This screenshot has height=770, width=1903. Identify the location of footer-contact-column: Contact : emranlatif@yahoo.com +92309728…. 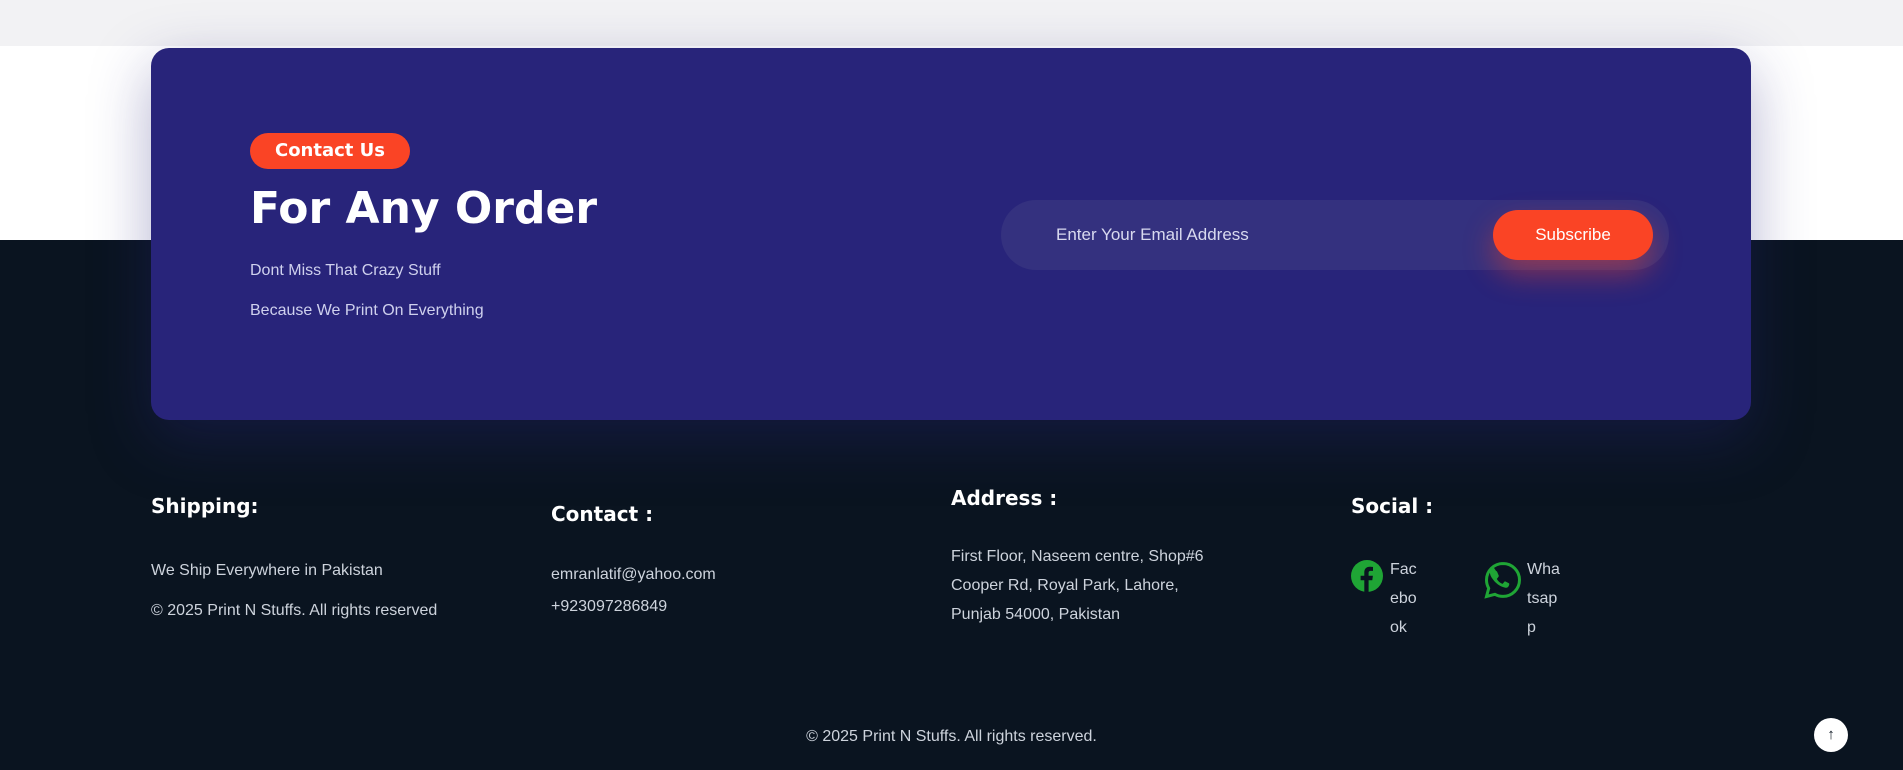
(741, 560).